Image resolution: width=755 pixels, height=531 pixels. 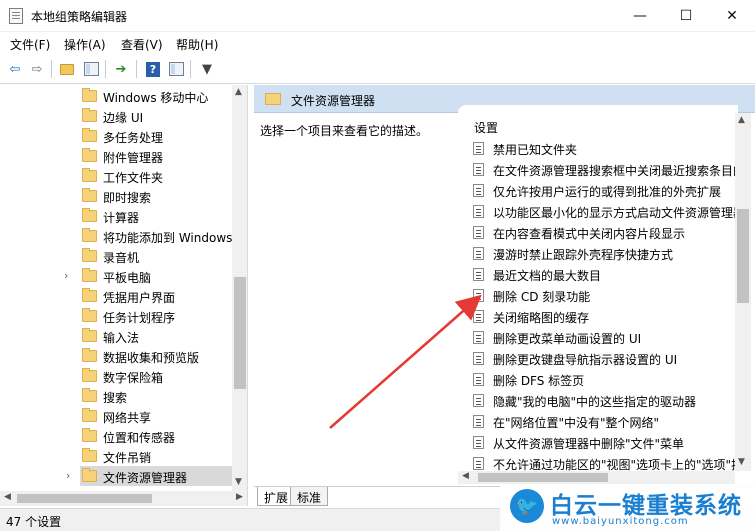 What do you see at coordinates (16, 16) in the screenshot?
I see `policy-editor-icon` at bounding box center [16, 16].